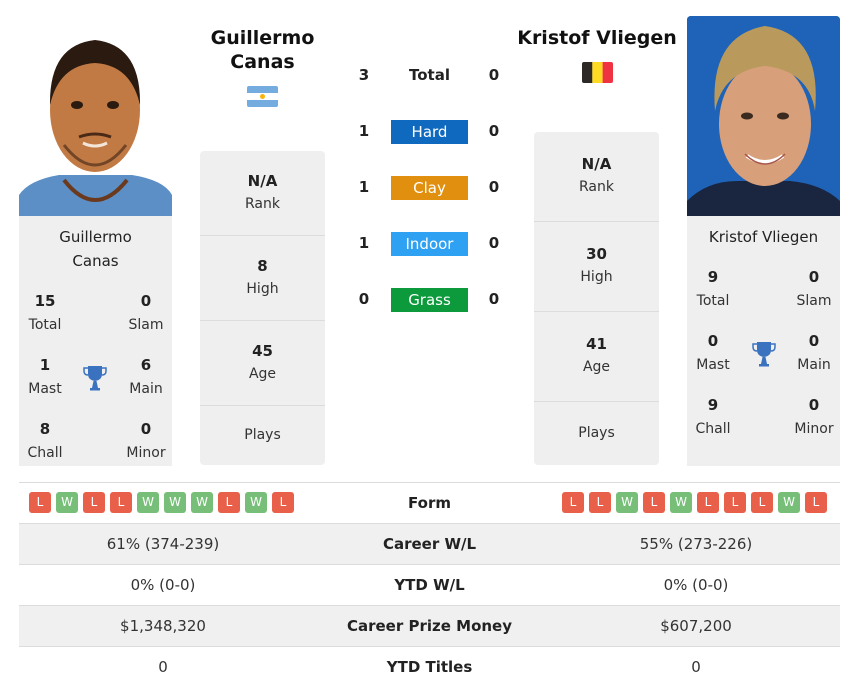 The height and width of the screenshot is (689, 859). Describe the element at coordinates (429, 300) in the screenshot. I see `surface-grass-badge: Grass` at that location.